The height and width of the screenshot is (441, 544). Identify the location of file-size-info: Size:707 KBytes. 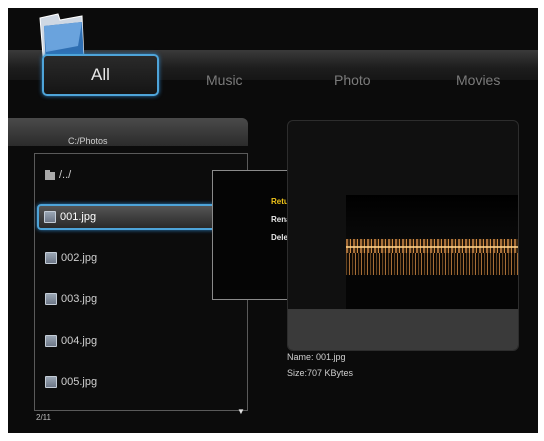
(320, 373).